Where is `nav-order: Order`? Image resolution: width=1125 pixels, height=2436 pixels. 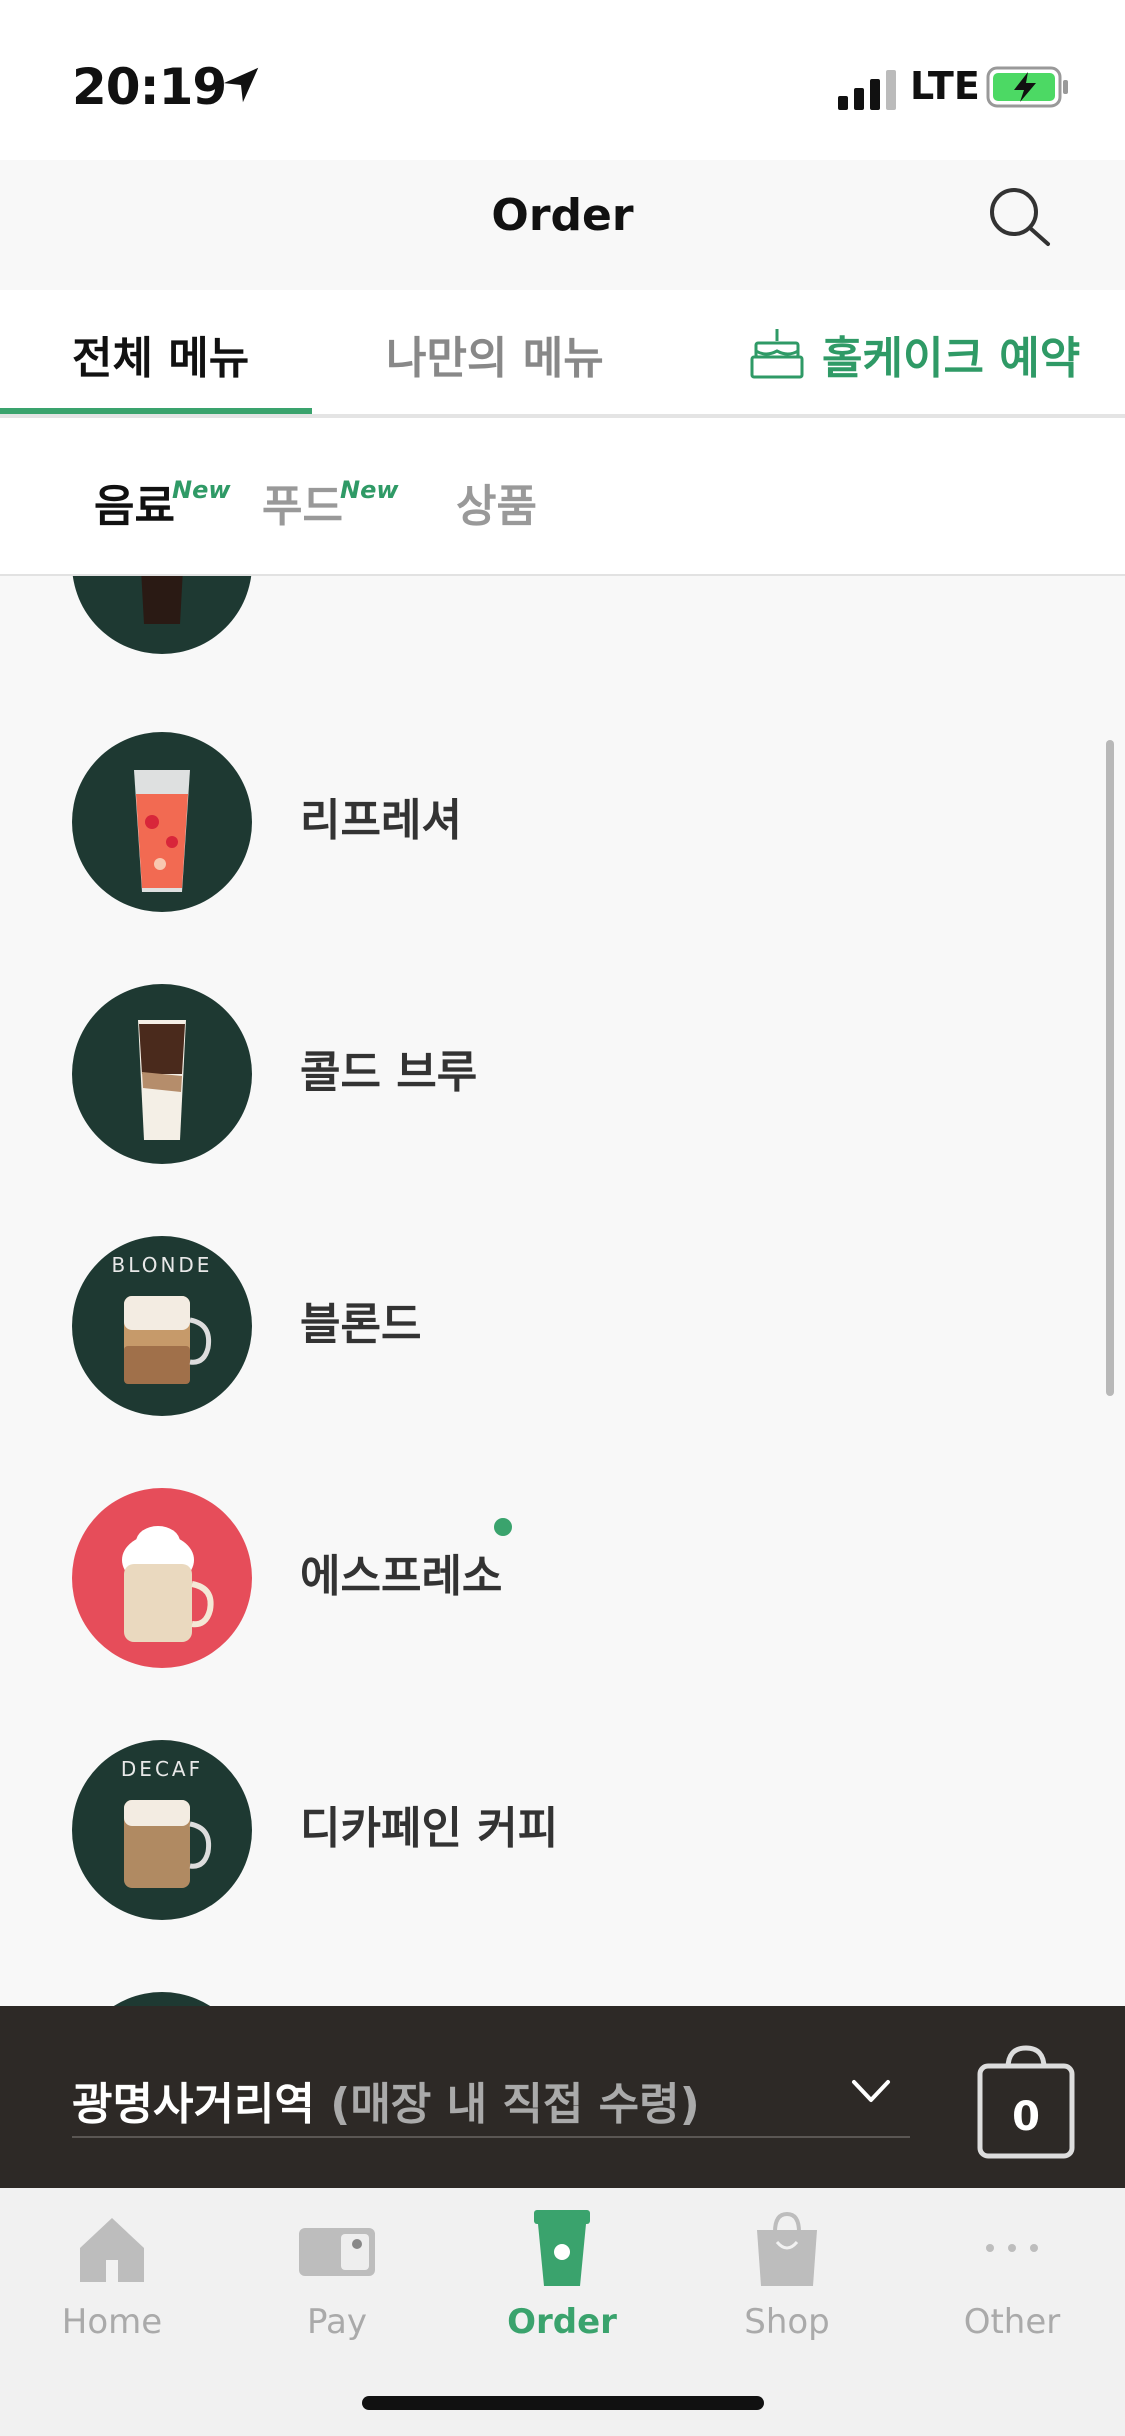
nav-order: Order is located at coordinates (562, 2275).